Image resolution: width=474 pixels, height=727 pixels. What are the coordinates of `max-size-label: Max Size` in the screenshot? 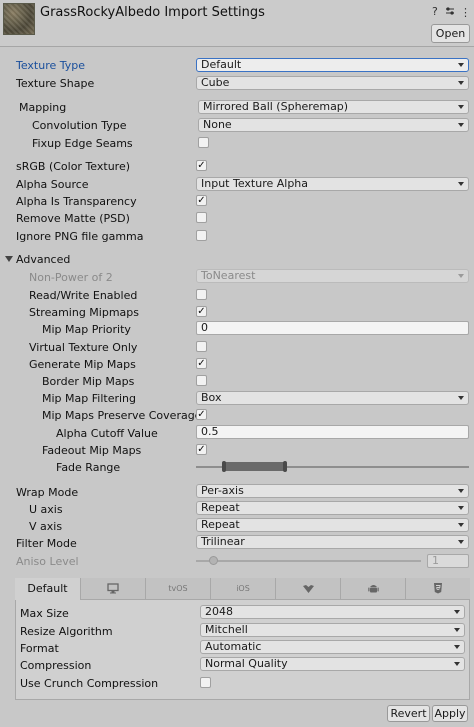 It's located at (44, 613).